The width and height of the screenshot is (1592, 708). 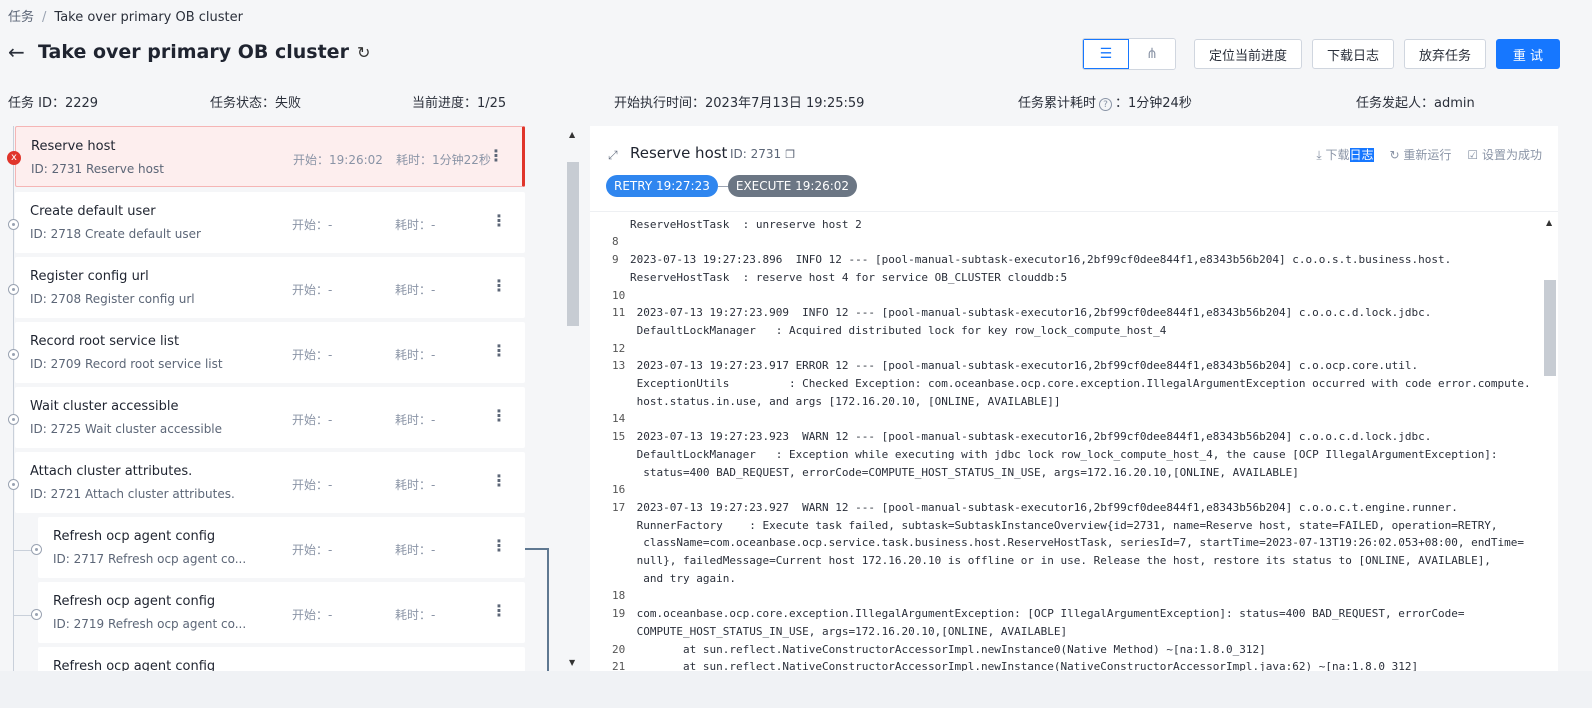 I want to click on left-scrollbar: ▲ ▼, so click(x=573, y=398).